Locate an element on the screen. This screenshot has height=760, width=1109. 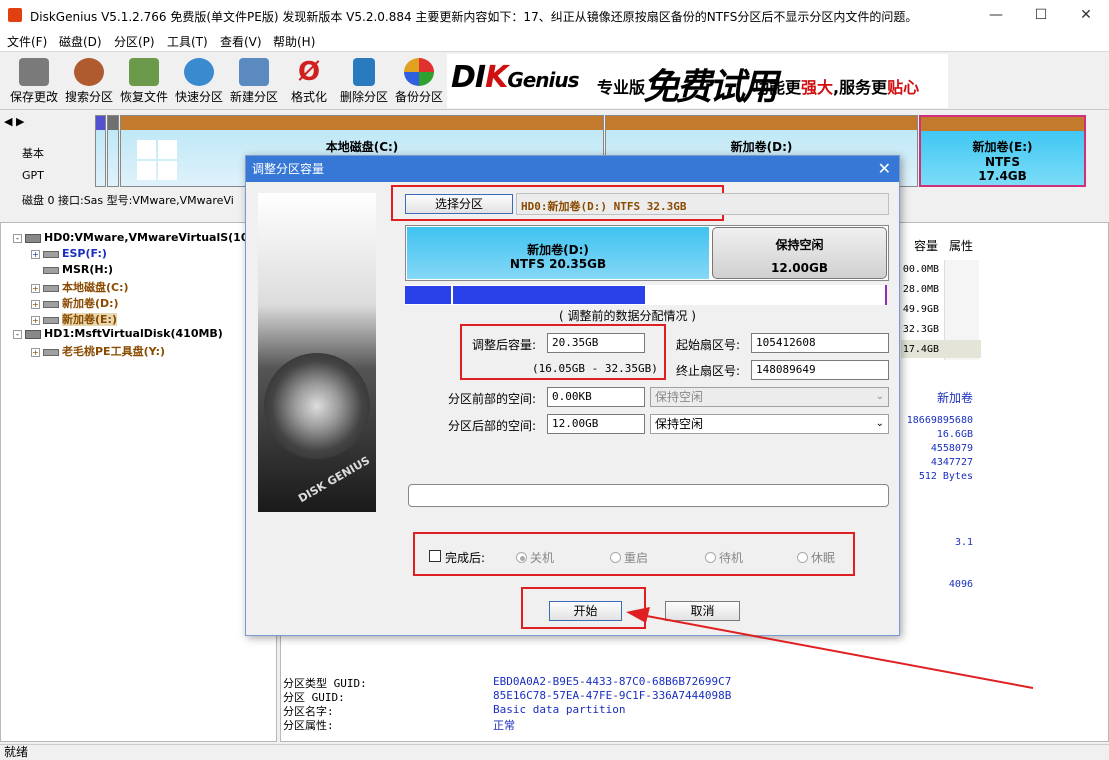
banner-edition: 专业版 is located at coordinates (621, 87).